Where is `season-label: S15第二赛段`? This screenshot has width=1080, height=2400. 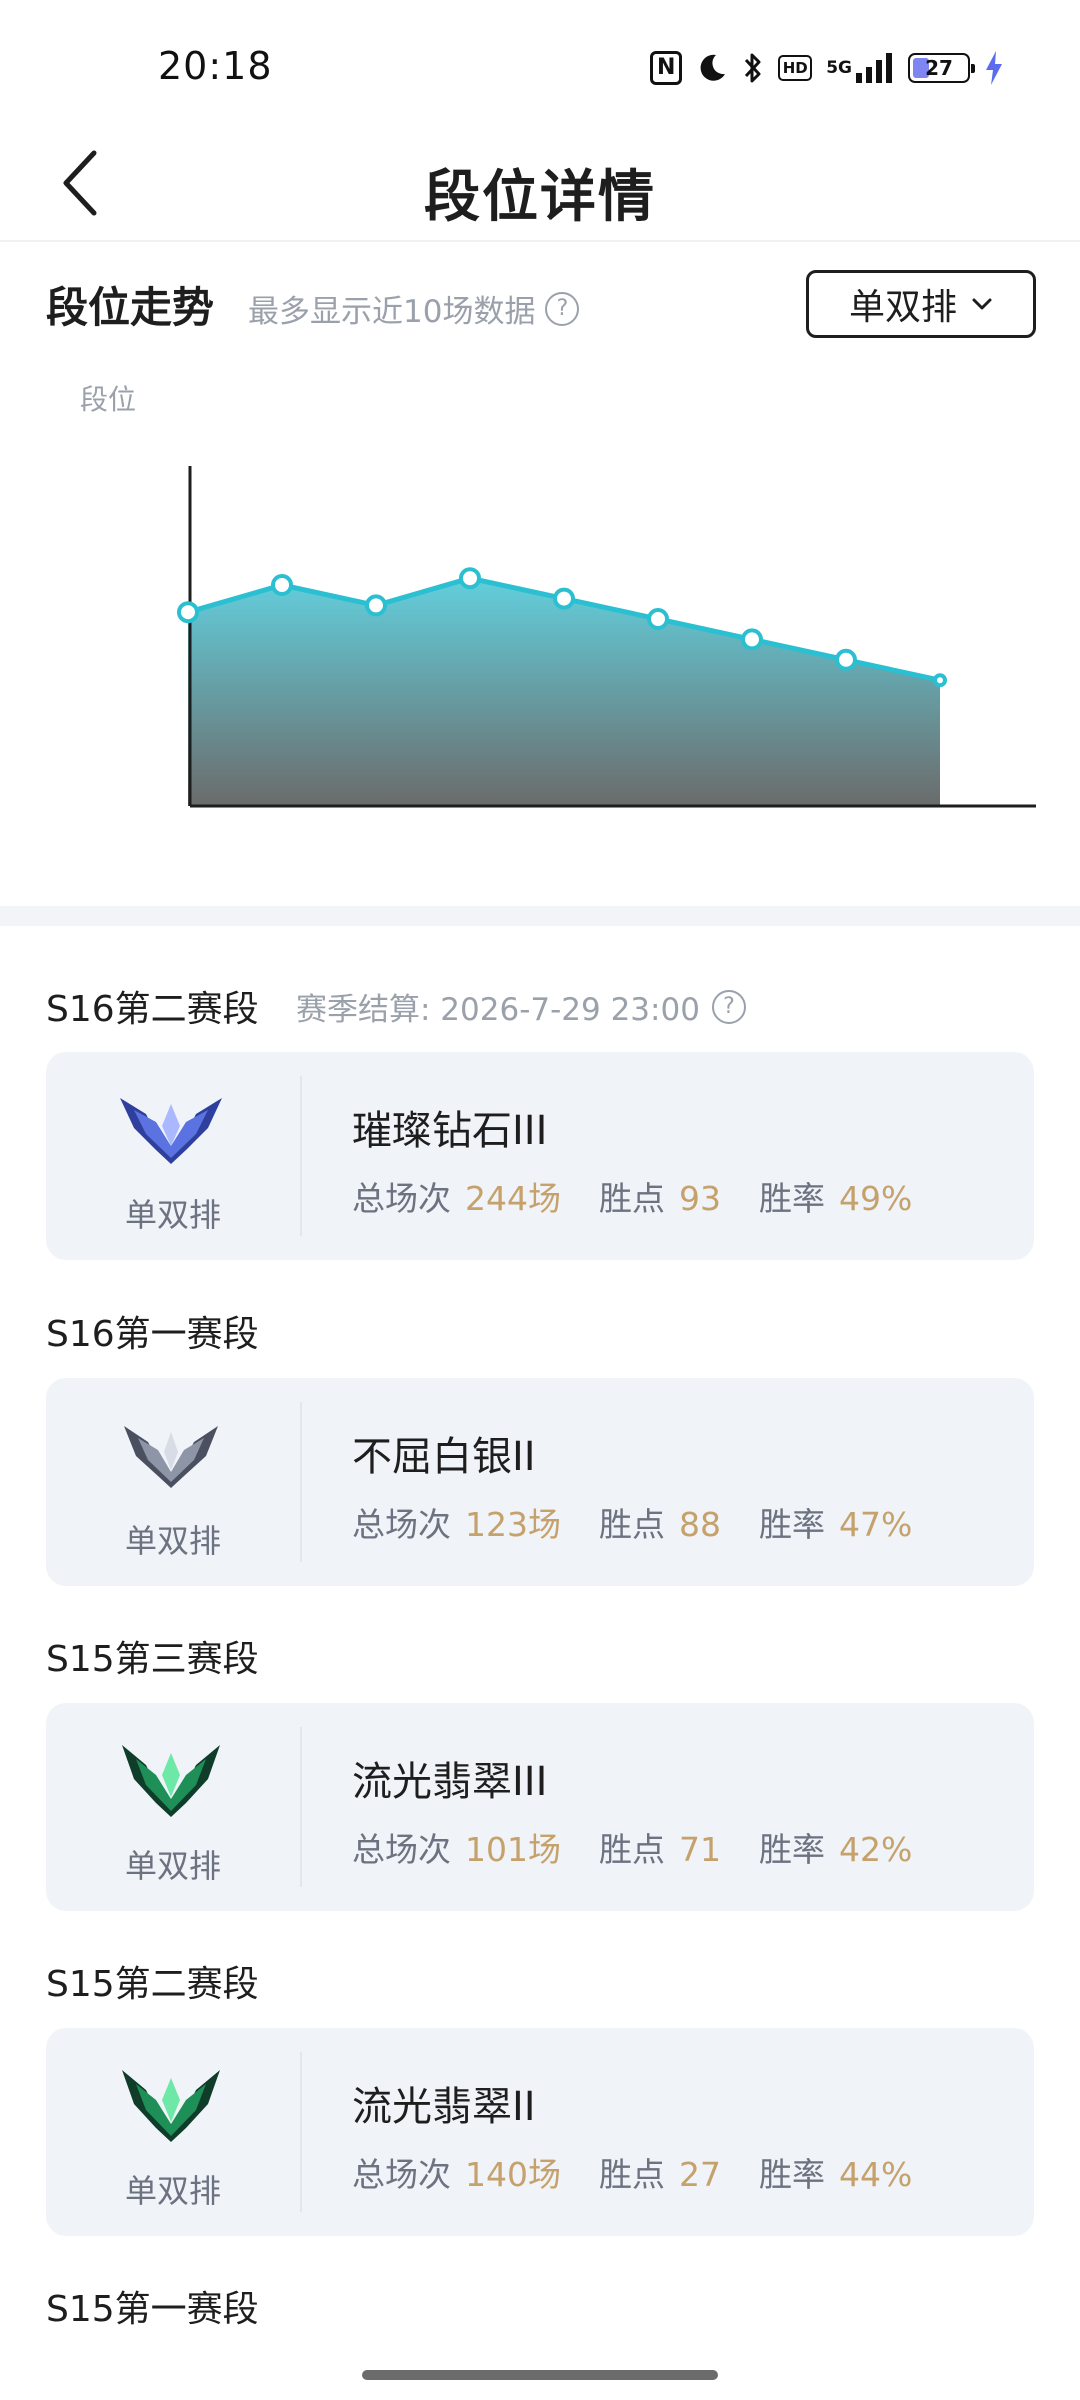
season-label: S15第二赛段 is located at coordinates (152, 1984).